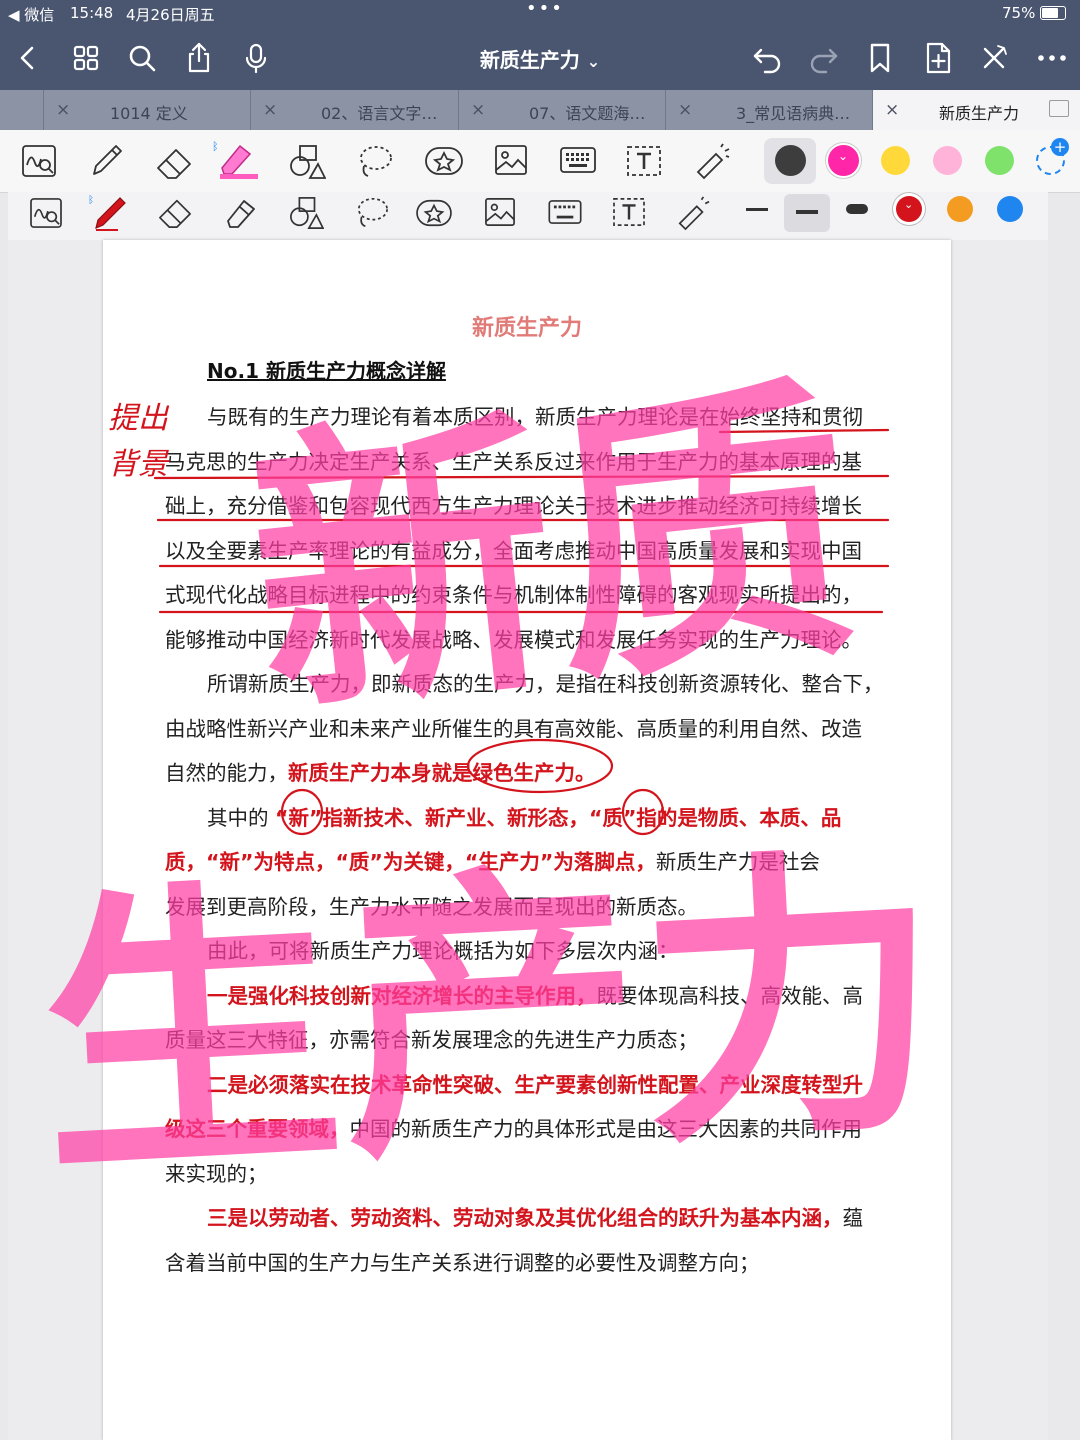 The width and height of the screenshot is (1080, 1440). What do you see at coordinates (730, 995) in the screenshot?
I see `body-text: 既要体现高科技、高效能、高` at bounding box center [730, 995].